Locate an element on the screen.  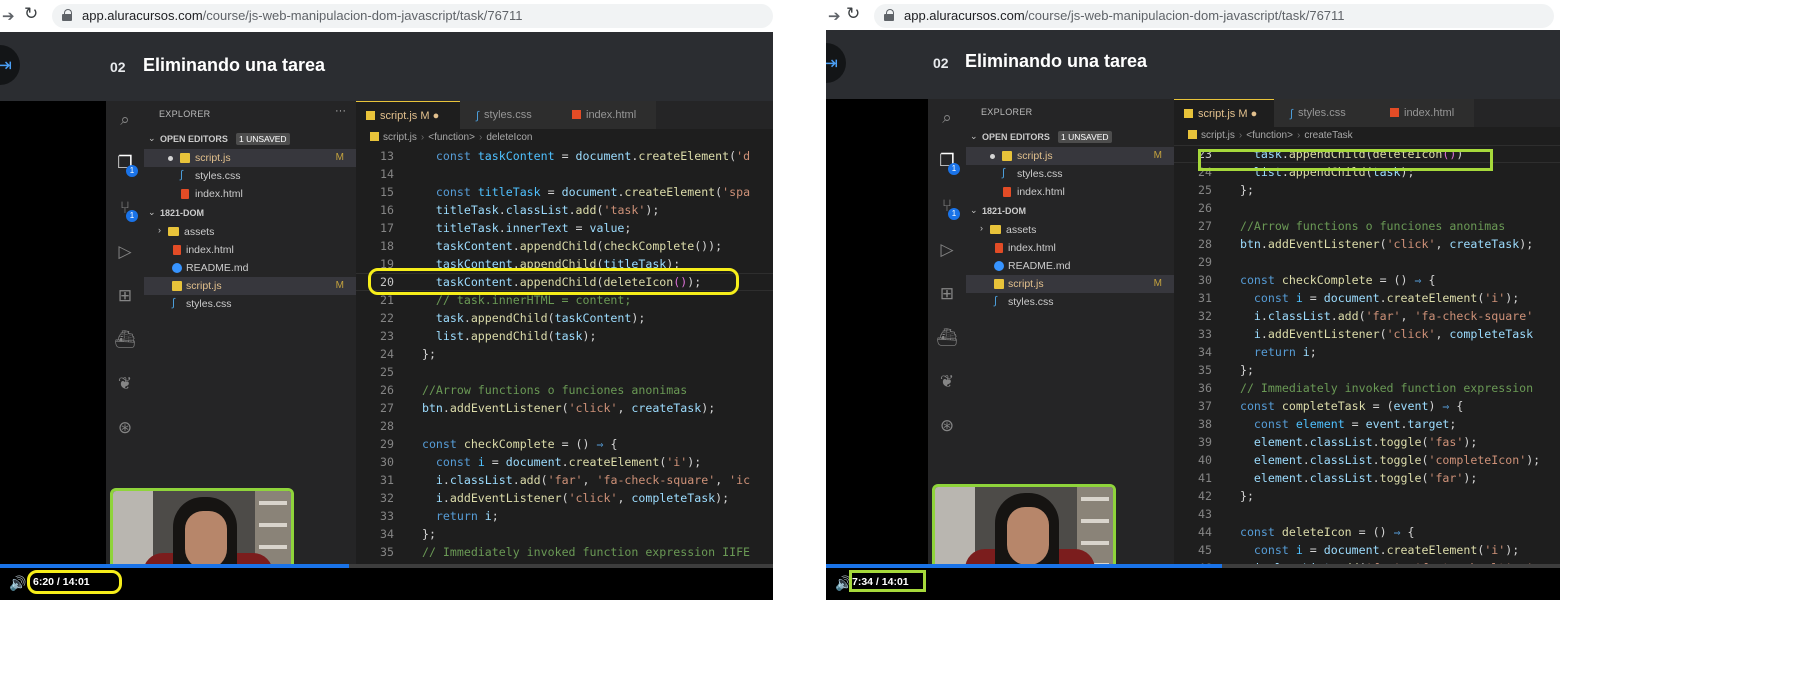
css-file-icon: ∫ is located at coordinates (1004, 173).